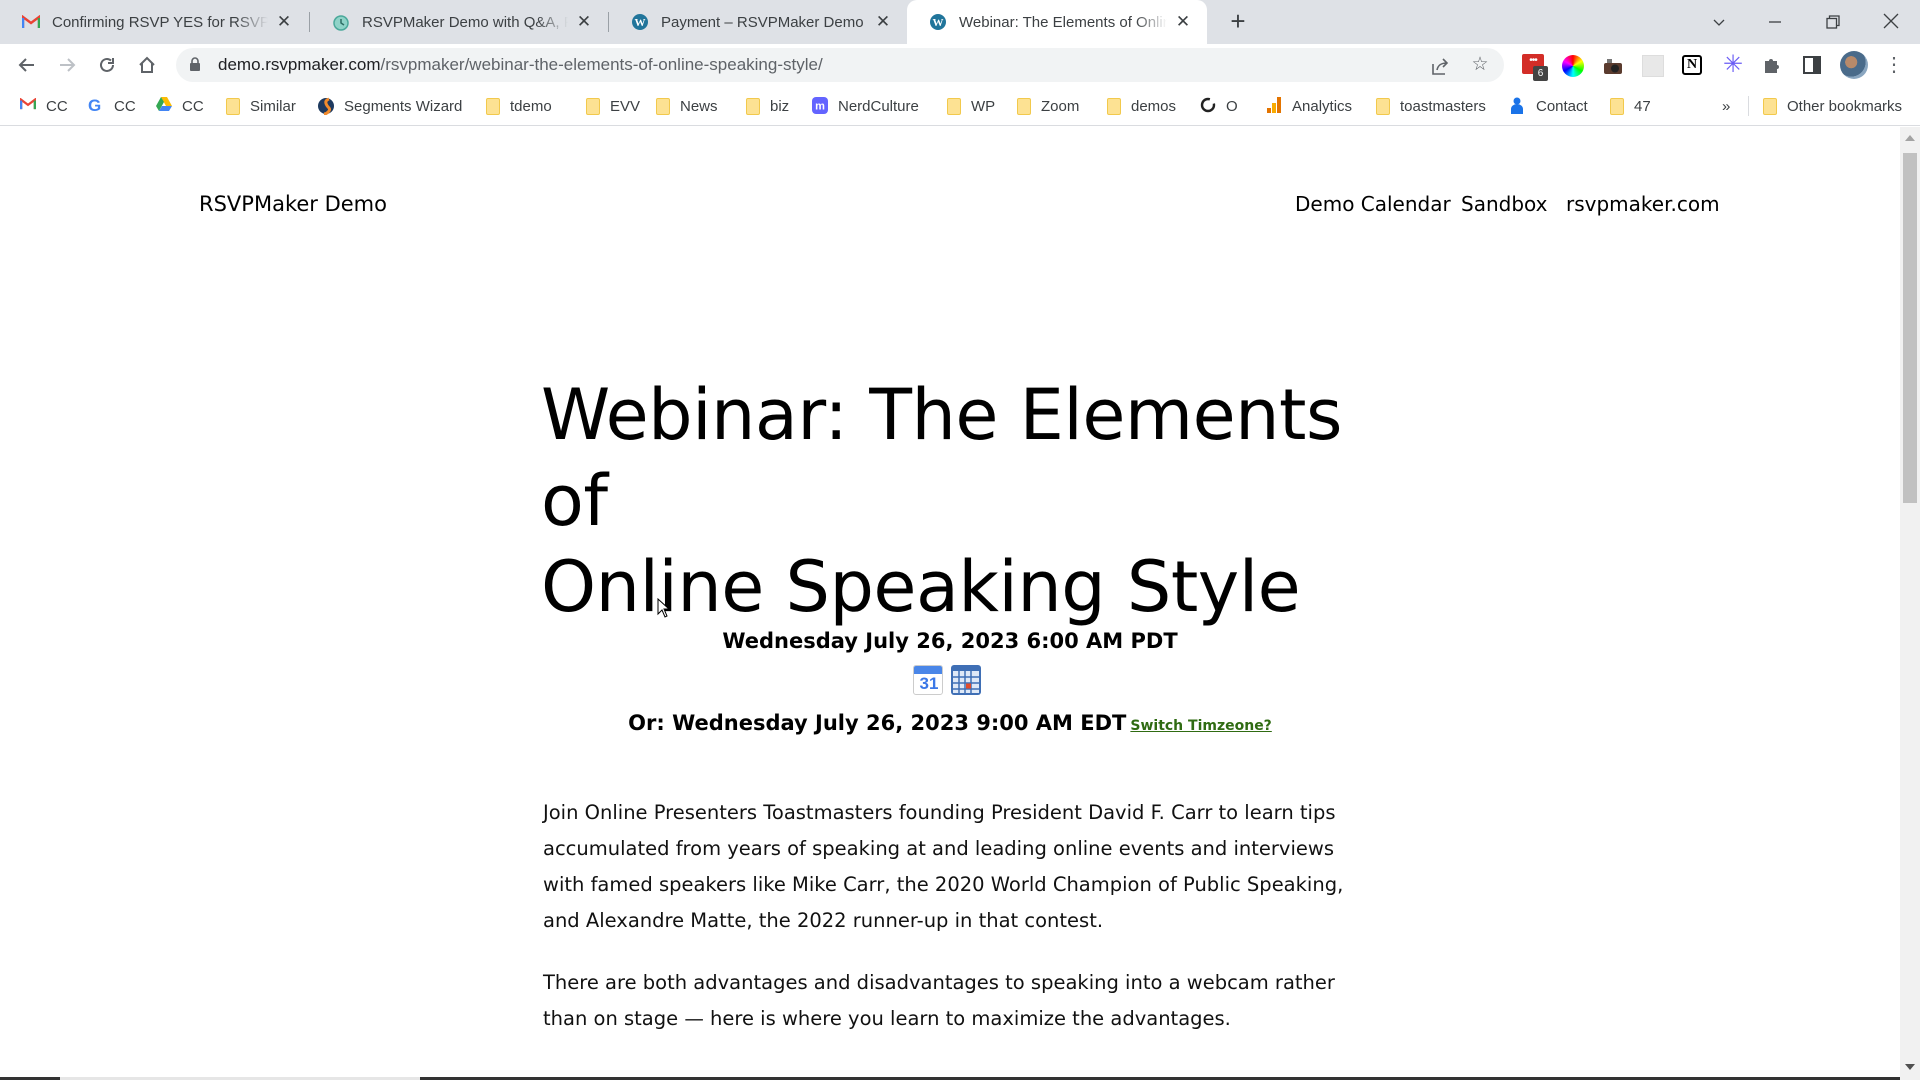 The width and height of the screenshot is (1920, 1080). What do you see at coordinates (1726, 106) in the screenshot?
I see `bookmarks-overflow-button: »` at bounding box center [1726, 106].